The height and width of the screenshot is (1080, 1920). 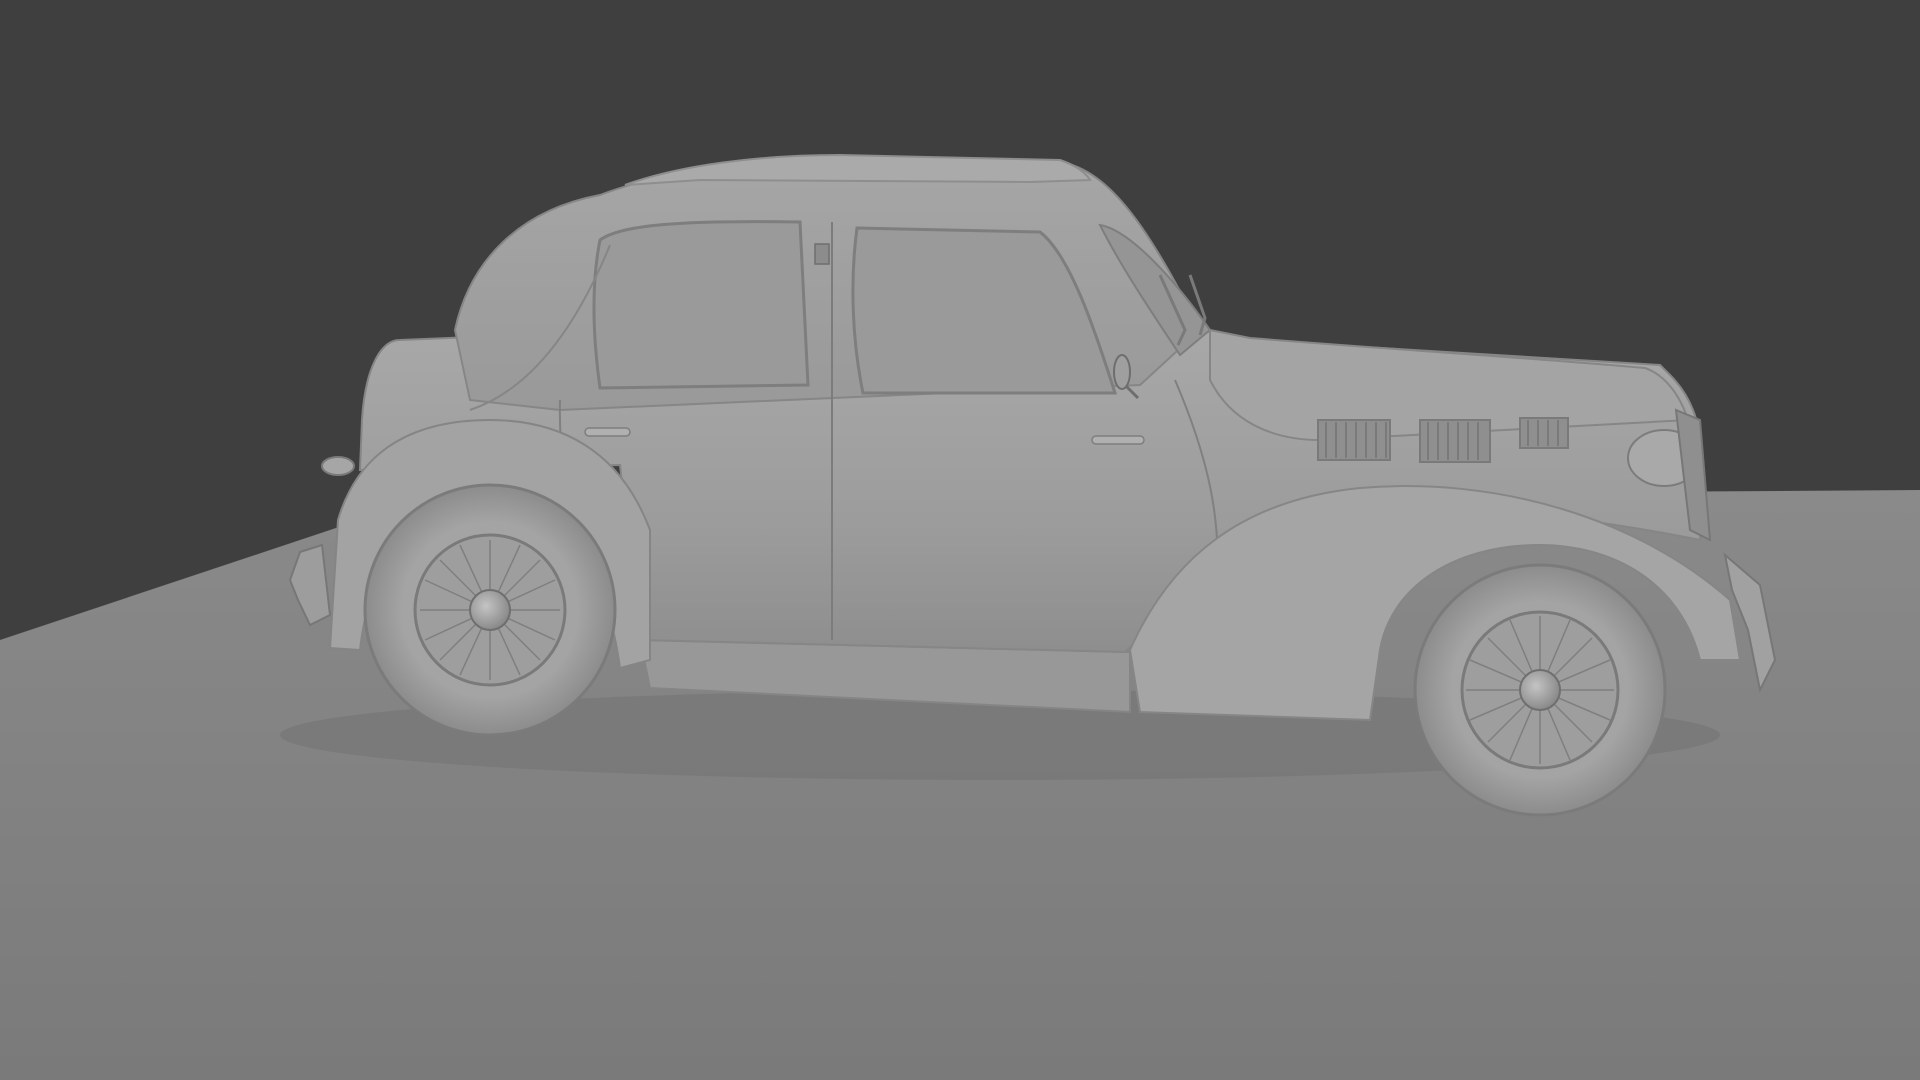 What do you see at coordinates (490, 610) in the screenshot?
I see `rear-wheel` at bounding box center [490, 610].